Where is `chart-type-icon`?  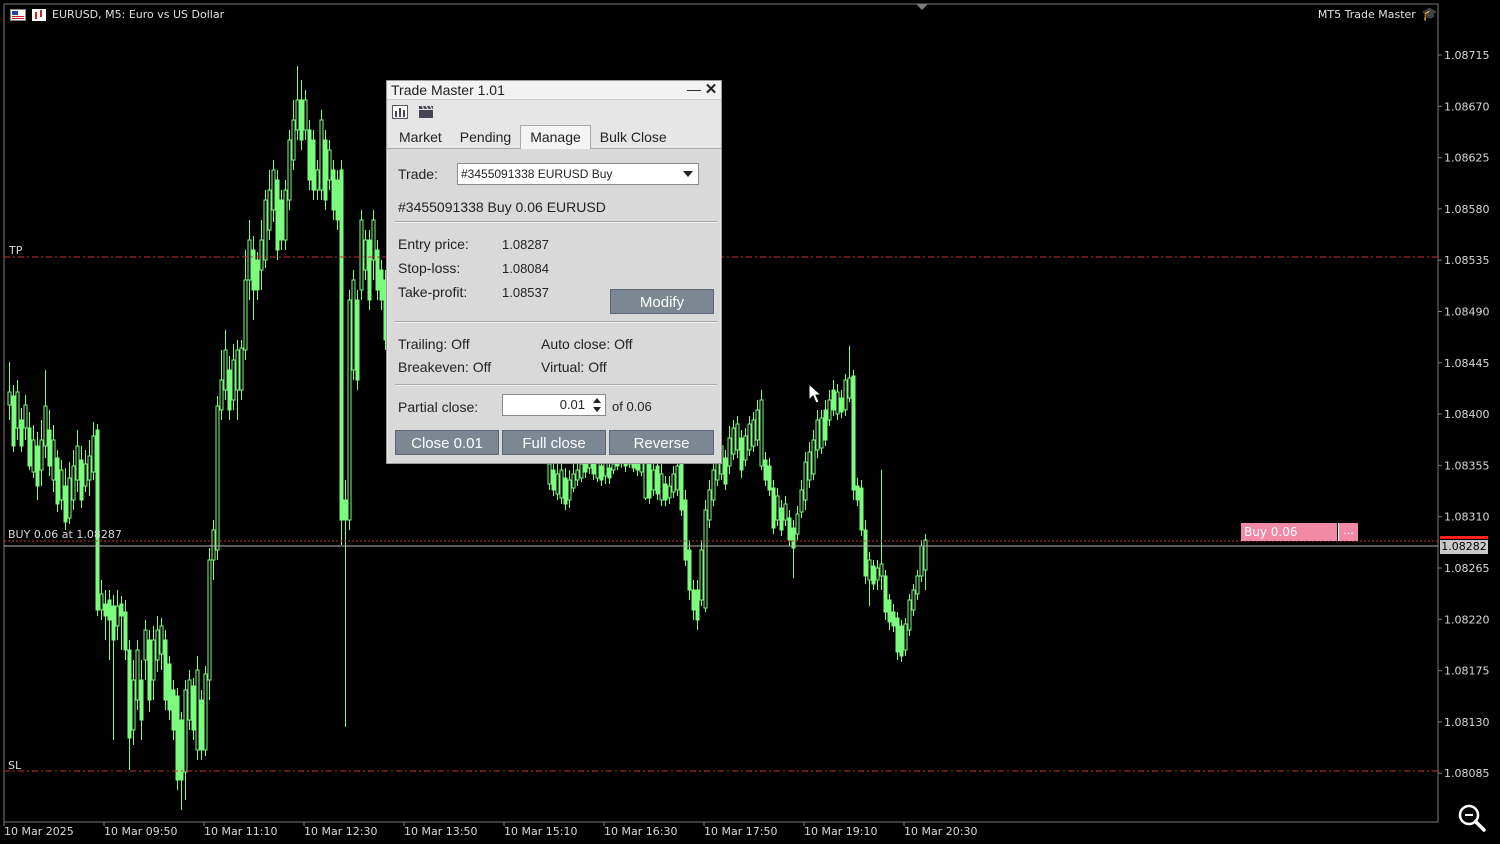
chart-type-icon is located at coordinates (39, 14).